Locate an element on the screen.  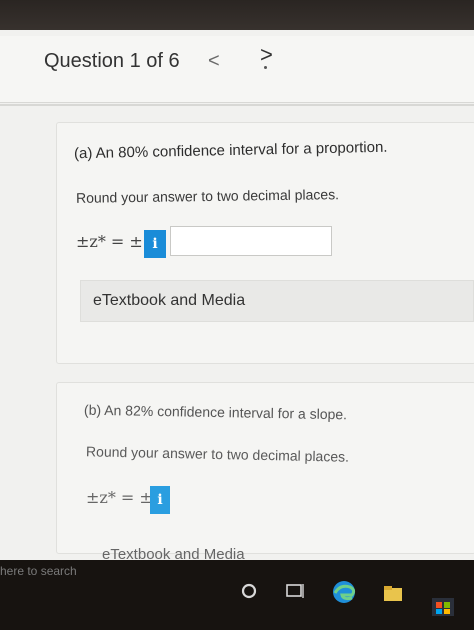
question-counter: Question 1 of 6 is located at coordinates (112, 61).